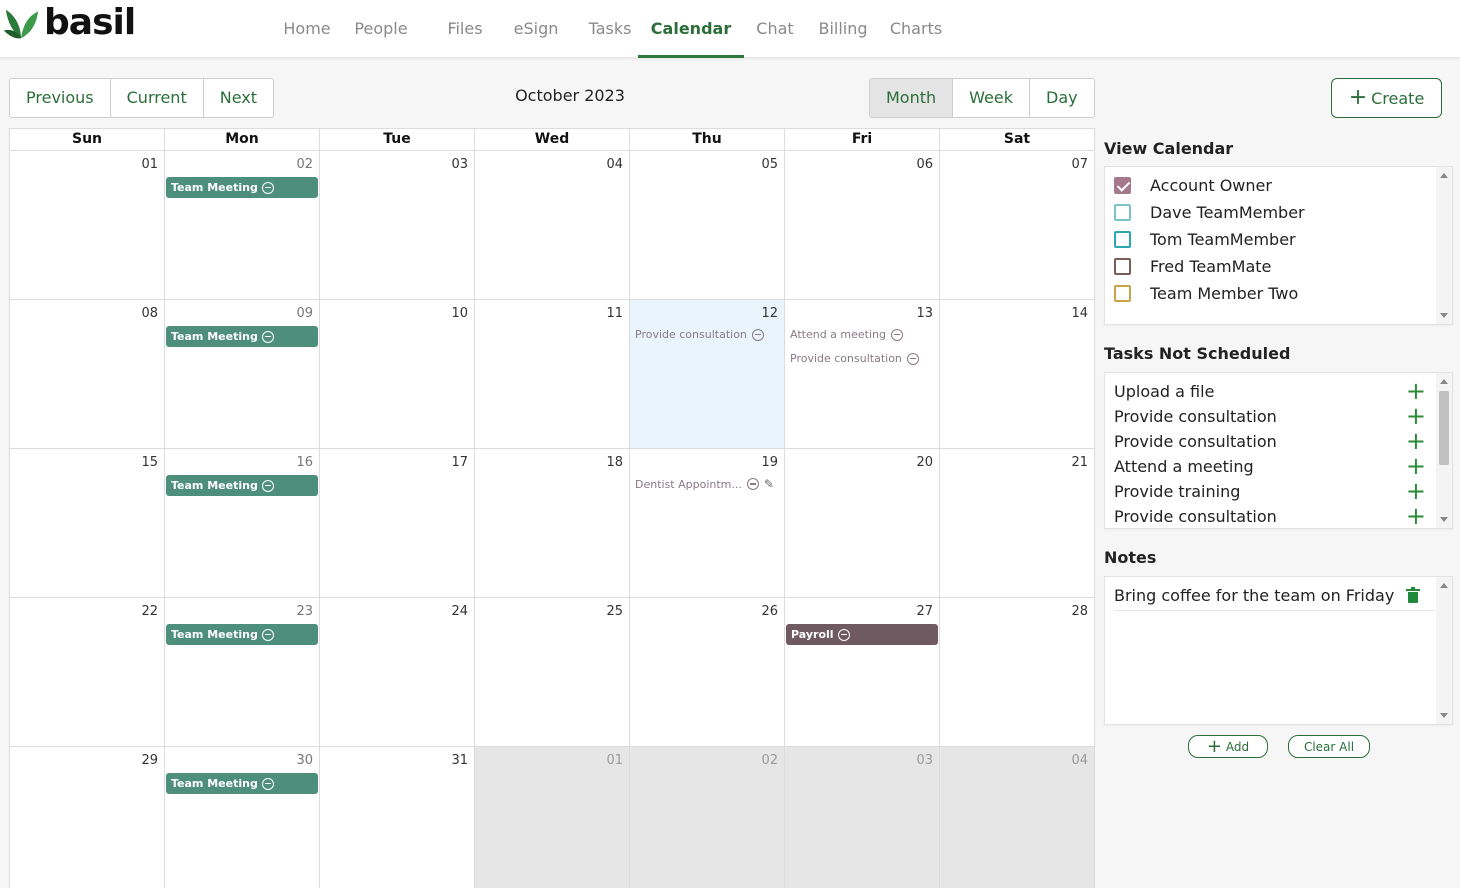 This screenshot has height=888, width=1460. I want to click on calendar-day: 09 Team Meeting, so click(242, 374).